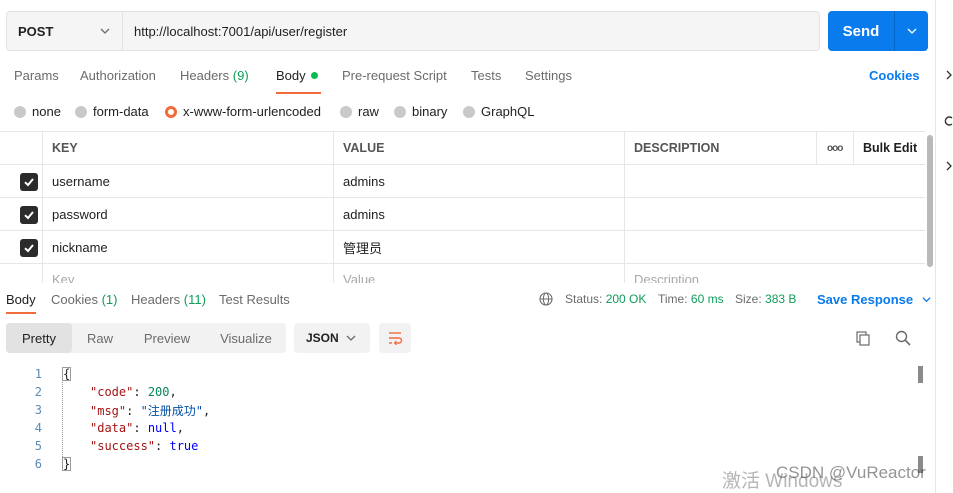 This screenshot has width=953, height=493. Describe the element at coordinates (38, 392) in the screenshot. I see `line-number: 2` at that location.